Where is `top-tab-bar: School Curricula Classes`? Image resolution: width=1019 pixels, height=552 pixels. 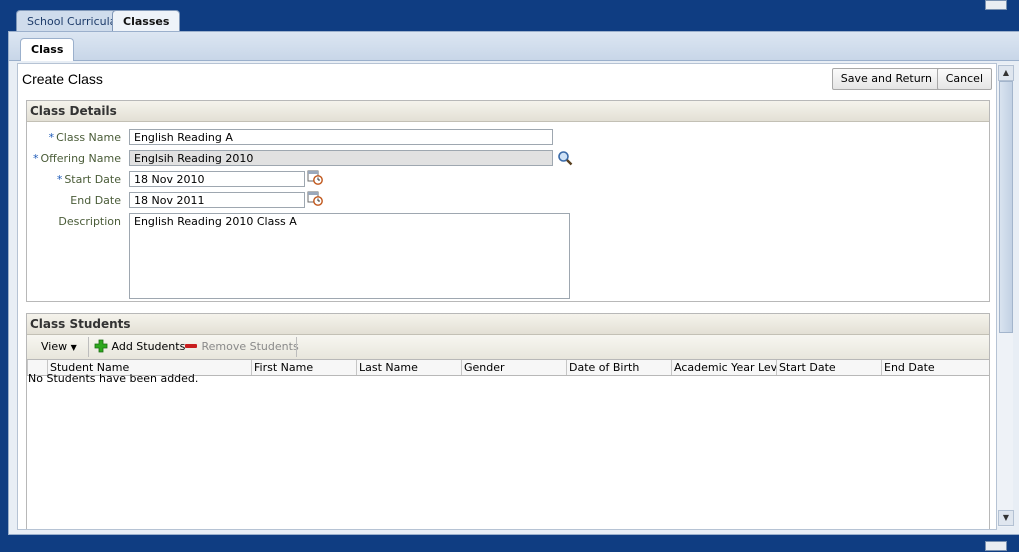 top-tab-bar: School Curricula Classes is located at coordinates (509, 16).